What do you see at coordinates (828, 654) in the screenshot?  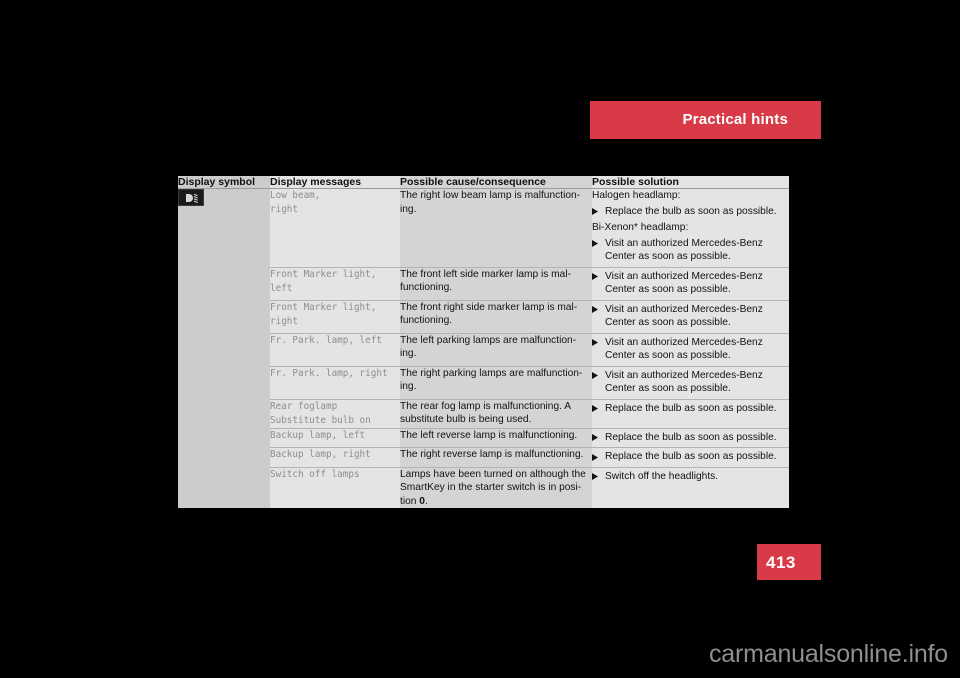 I see `site-watermark: carmanualsonline.info` at bounding box center [828, 654].